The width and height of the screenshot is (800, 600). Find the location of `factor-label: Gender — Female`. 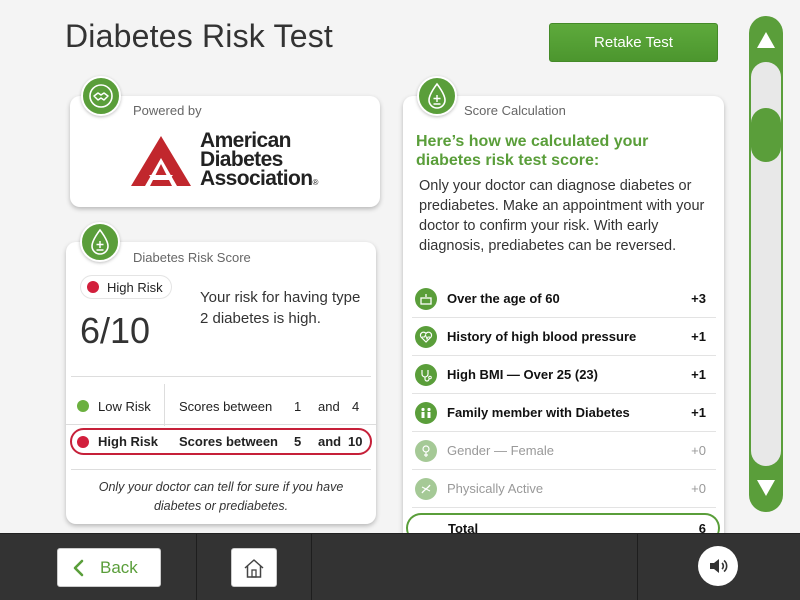

factor-label: Gender — Female is located at coordinates (500, 450).